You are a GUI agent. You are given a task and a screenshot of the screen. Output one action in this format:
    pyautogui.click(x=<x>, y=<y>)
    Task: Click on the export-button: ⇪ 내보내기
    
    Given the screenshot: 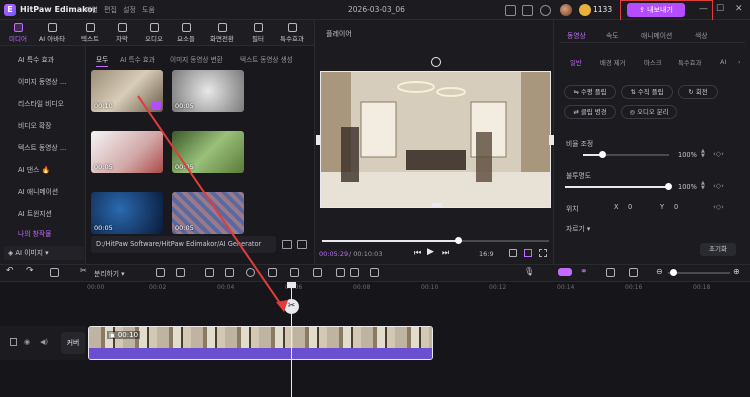 What is the action you would take?
    pyautogui.click(x=656, y=10)
    